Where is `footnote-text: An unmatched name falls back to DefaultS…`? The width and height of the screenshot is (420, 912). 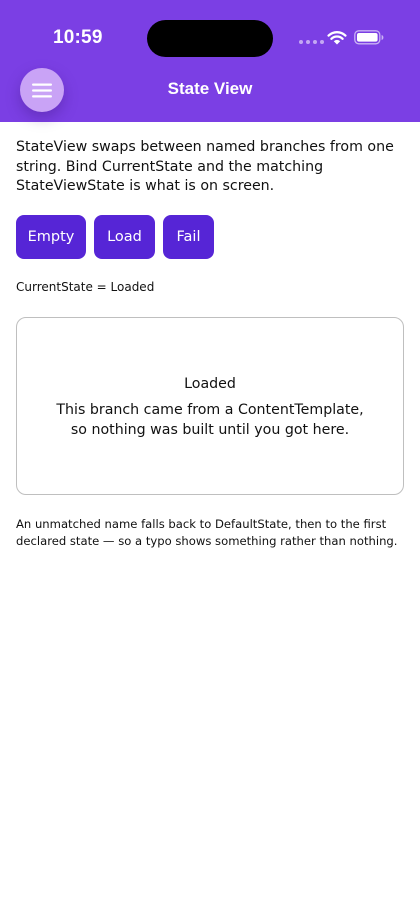 footnote-text: An unmatched name falls back to DefaultS… is located at coordinates (207, 532).